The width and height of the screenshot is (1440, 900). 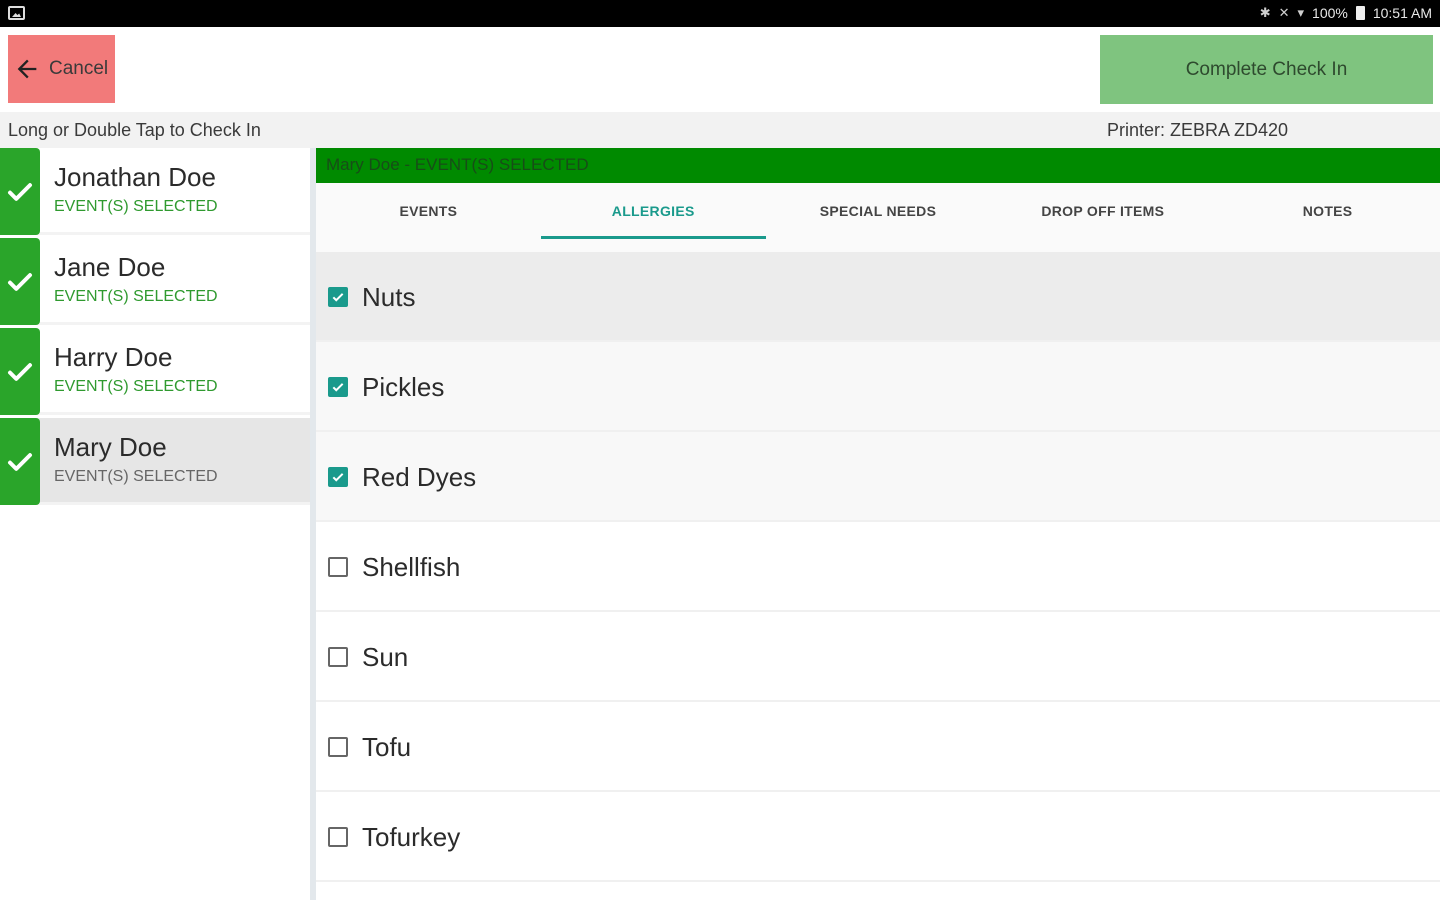 What do you see at coordinates (720, 69) in the screenshot?
I see `top-toolbar: Cancel Complete Check In` at bounding box center [720, 69].